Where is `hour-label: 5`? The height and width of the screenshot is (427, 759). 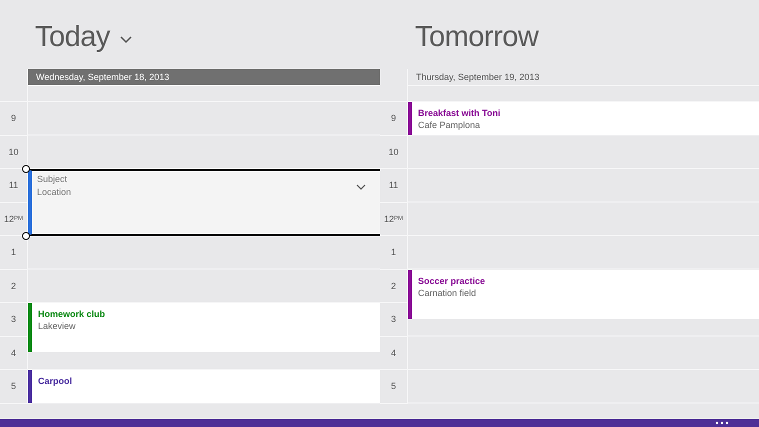 hour-label: 5 is located at coordinates (394, 387).